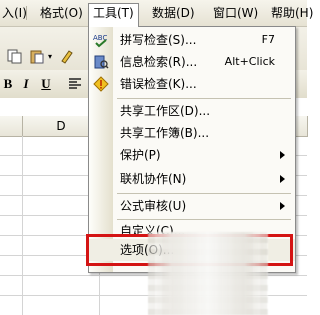 The image size is (320, 315). I want to click on menu-window: 窗口(W), so click(235, 13).